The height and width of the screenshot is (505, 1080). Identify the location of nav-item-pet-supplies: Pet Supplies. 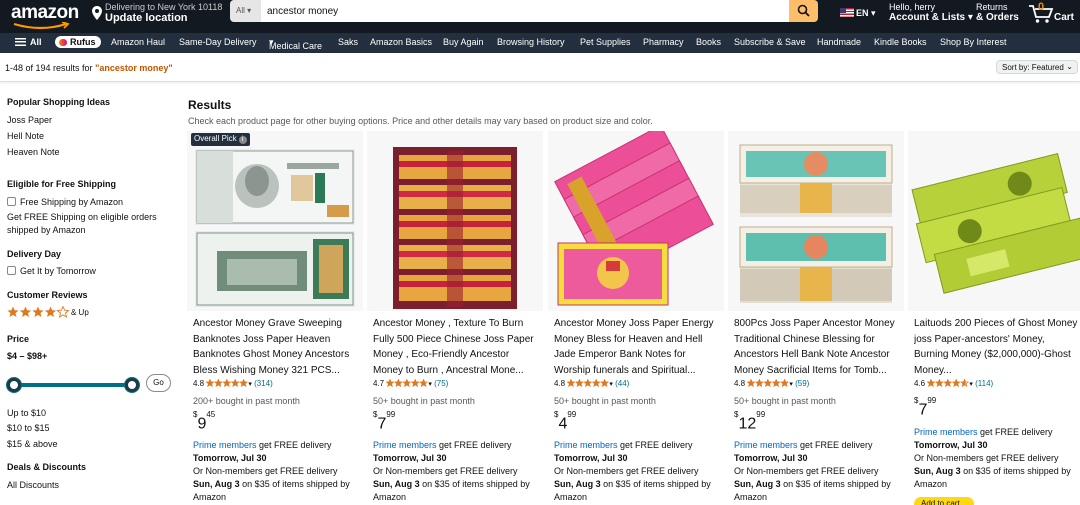
(605, 42).